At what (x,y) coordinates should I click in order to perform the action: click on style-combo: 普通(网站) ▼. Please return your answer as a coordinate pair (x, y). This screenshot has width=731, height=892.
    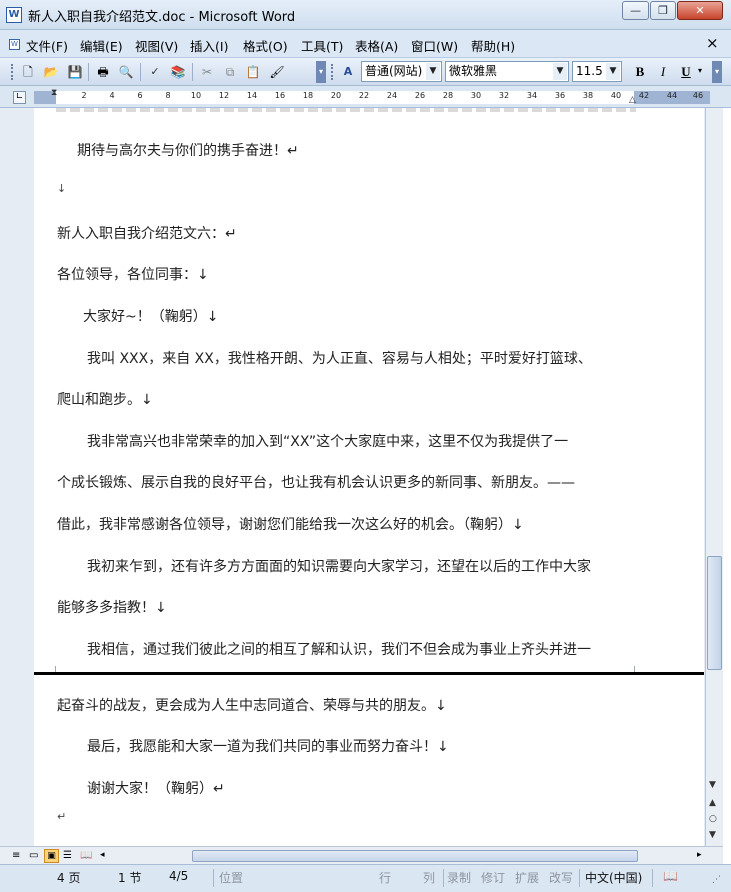
    Looking at the image, I should click on (401, 71).